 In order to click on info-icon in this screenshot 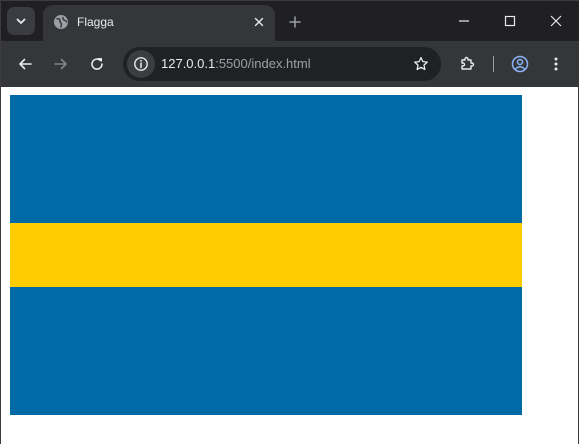, I will do `click(141, 64)`.